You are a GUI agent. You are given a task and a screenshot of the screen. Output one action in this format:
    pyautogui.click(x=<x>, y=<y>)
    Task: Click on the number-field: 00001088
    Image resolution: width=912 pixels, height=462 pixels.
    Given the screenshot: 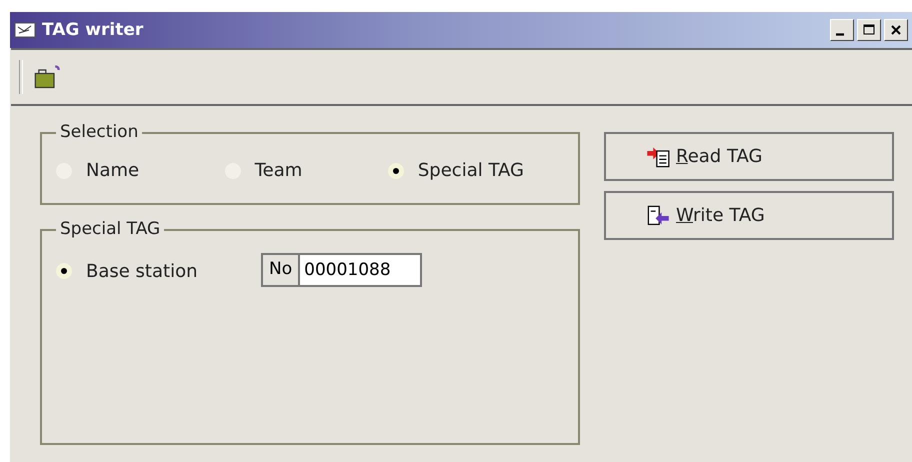 What is the action you would take?
    pyautogui.click(x=361, y=270)
    